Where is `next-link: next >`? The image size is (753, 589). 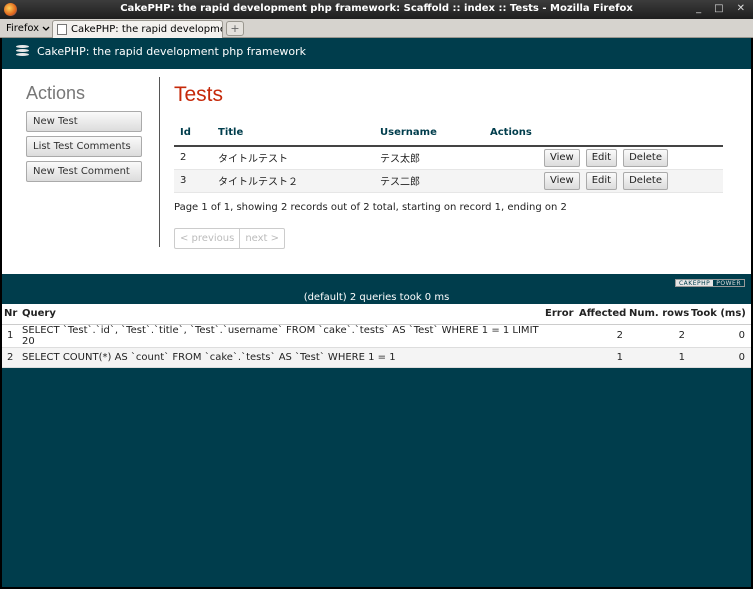 next-link: next > is located at coordinates (261, 238).